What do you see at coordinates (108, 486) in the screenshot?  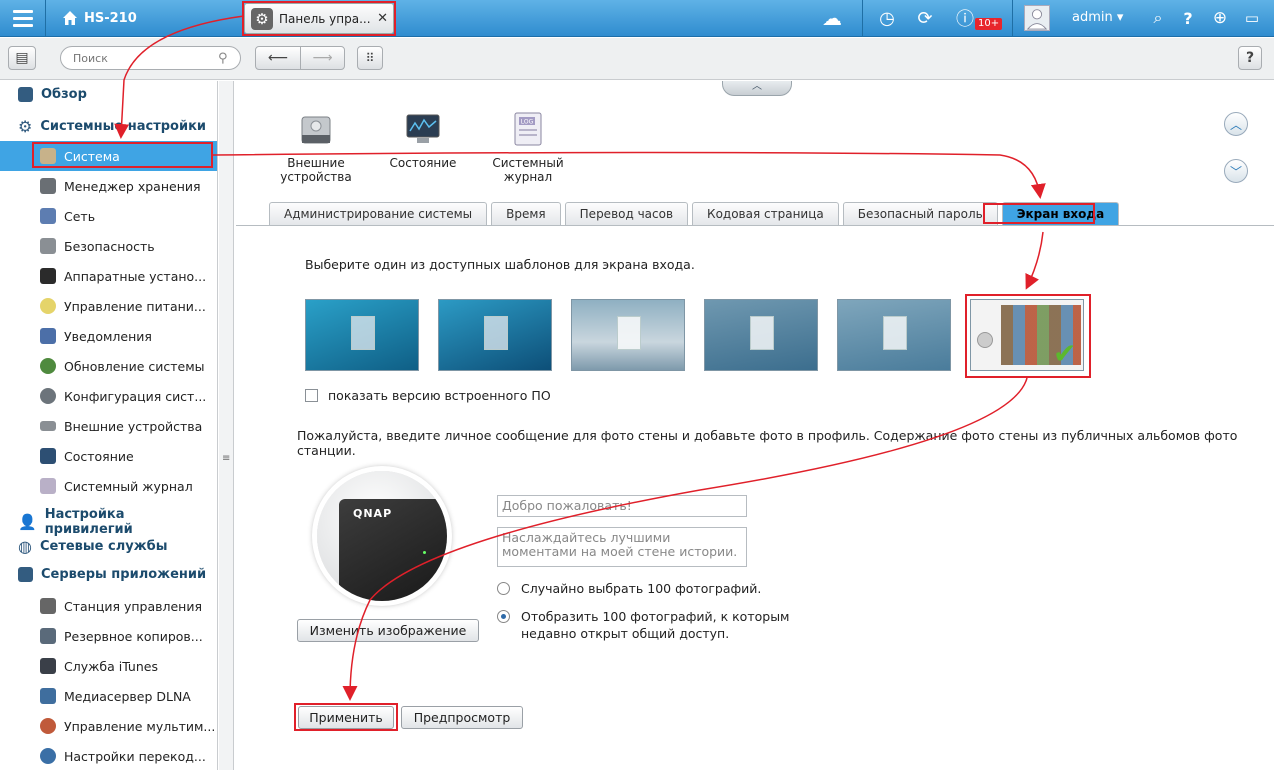 I see `sidebar-item-system-log: Системный журнал` at bounding box center [108, 486].